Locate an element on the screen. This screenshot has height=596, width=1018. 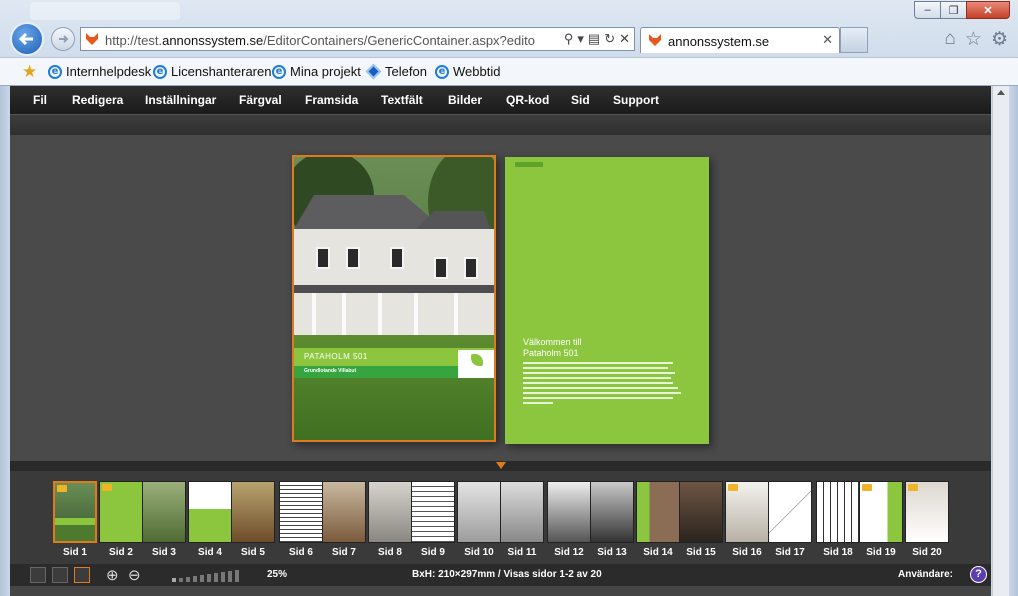
fav-mina-projekt: e Mina projekt is located at coordinates (316, 71).